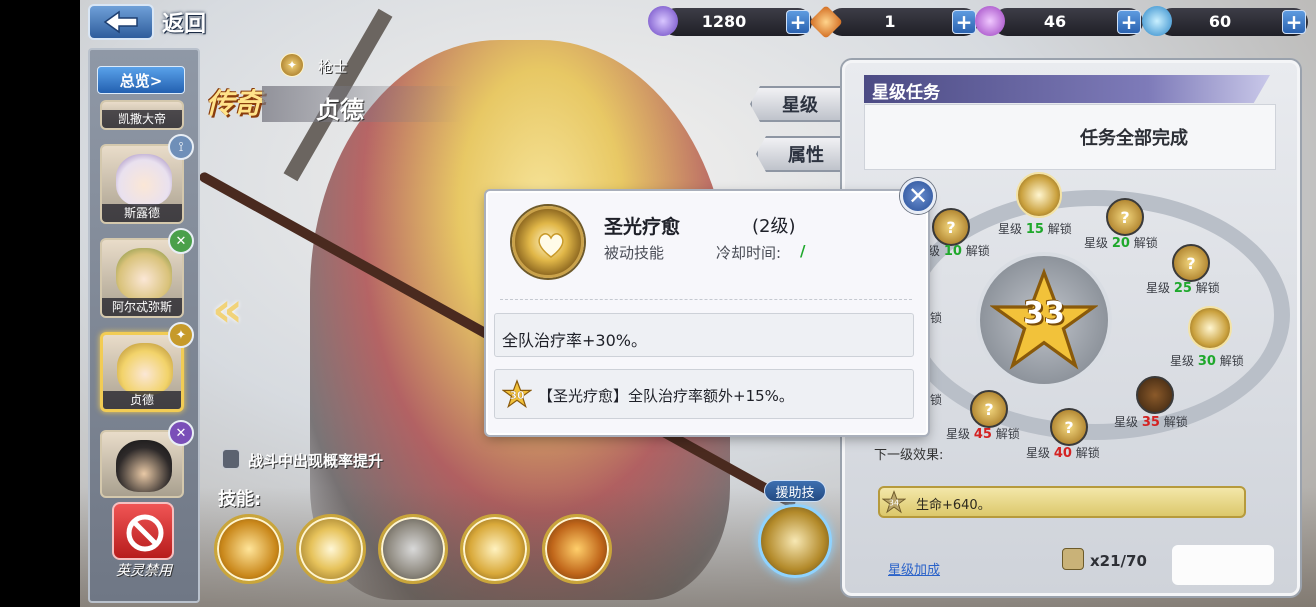 This screenshot has width=1316, height=607. I want to click on star-node-label: 星级 40 解锁, so click(1063, 453).